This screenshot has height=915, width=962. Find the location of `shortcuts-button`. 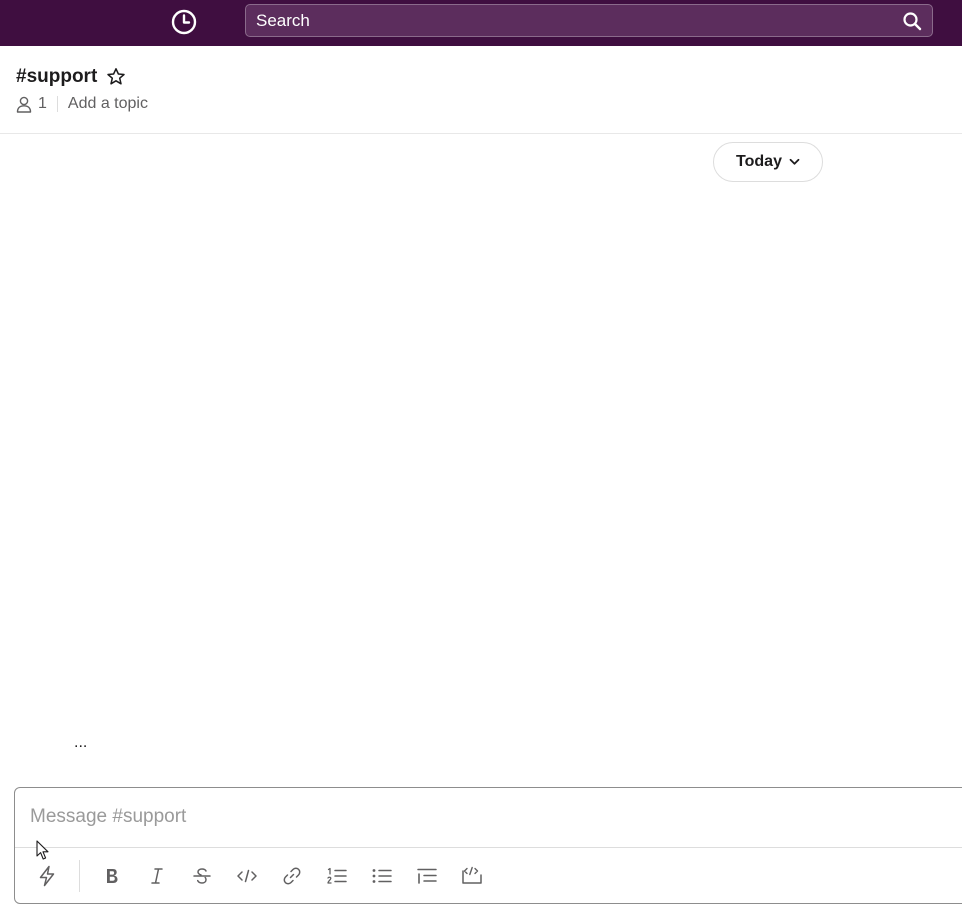

shortcuts-button is located at coordinates (47, 876).